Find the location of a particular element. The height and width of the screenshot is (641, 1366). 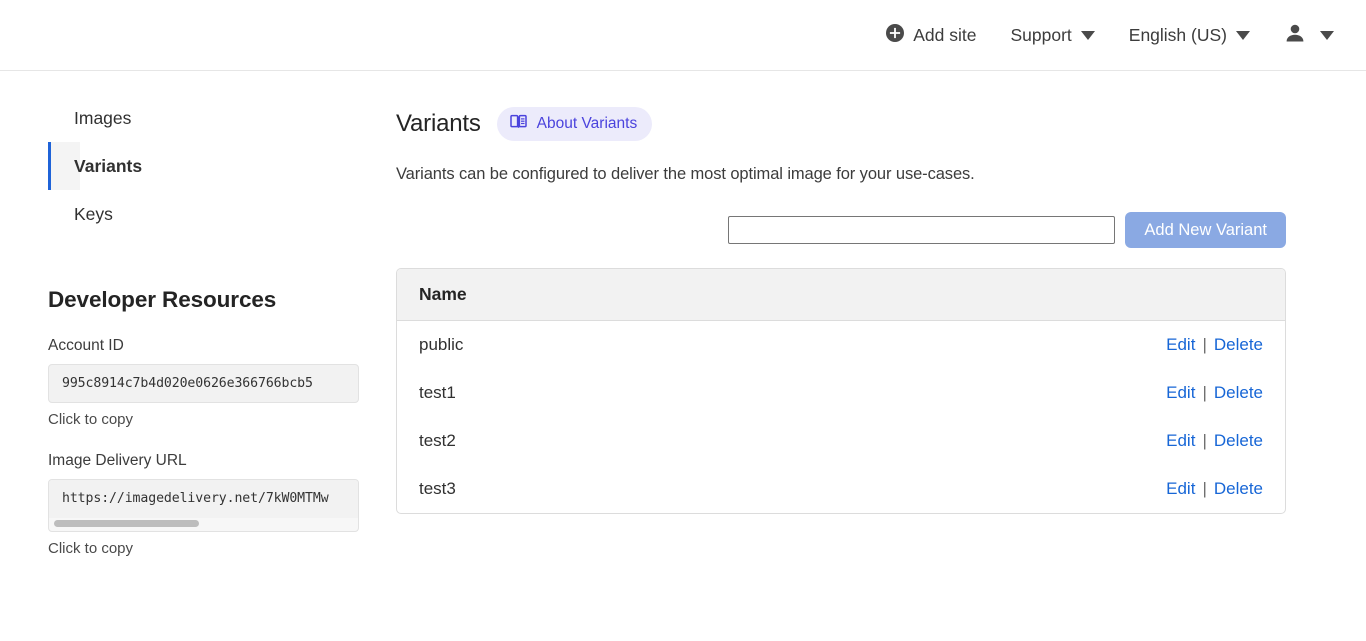

sidebar-item-label: Variants is located at coordinates (108, 165).